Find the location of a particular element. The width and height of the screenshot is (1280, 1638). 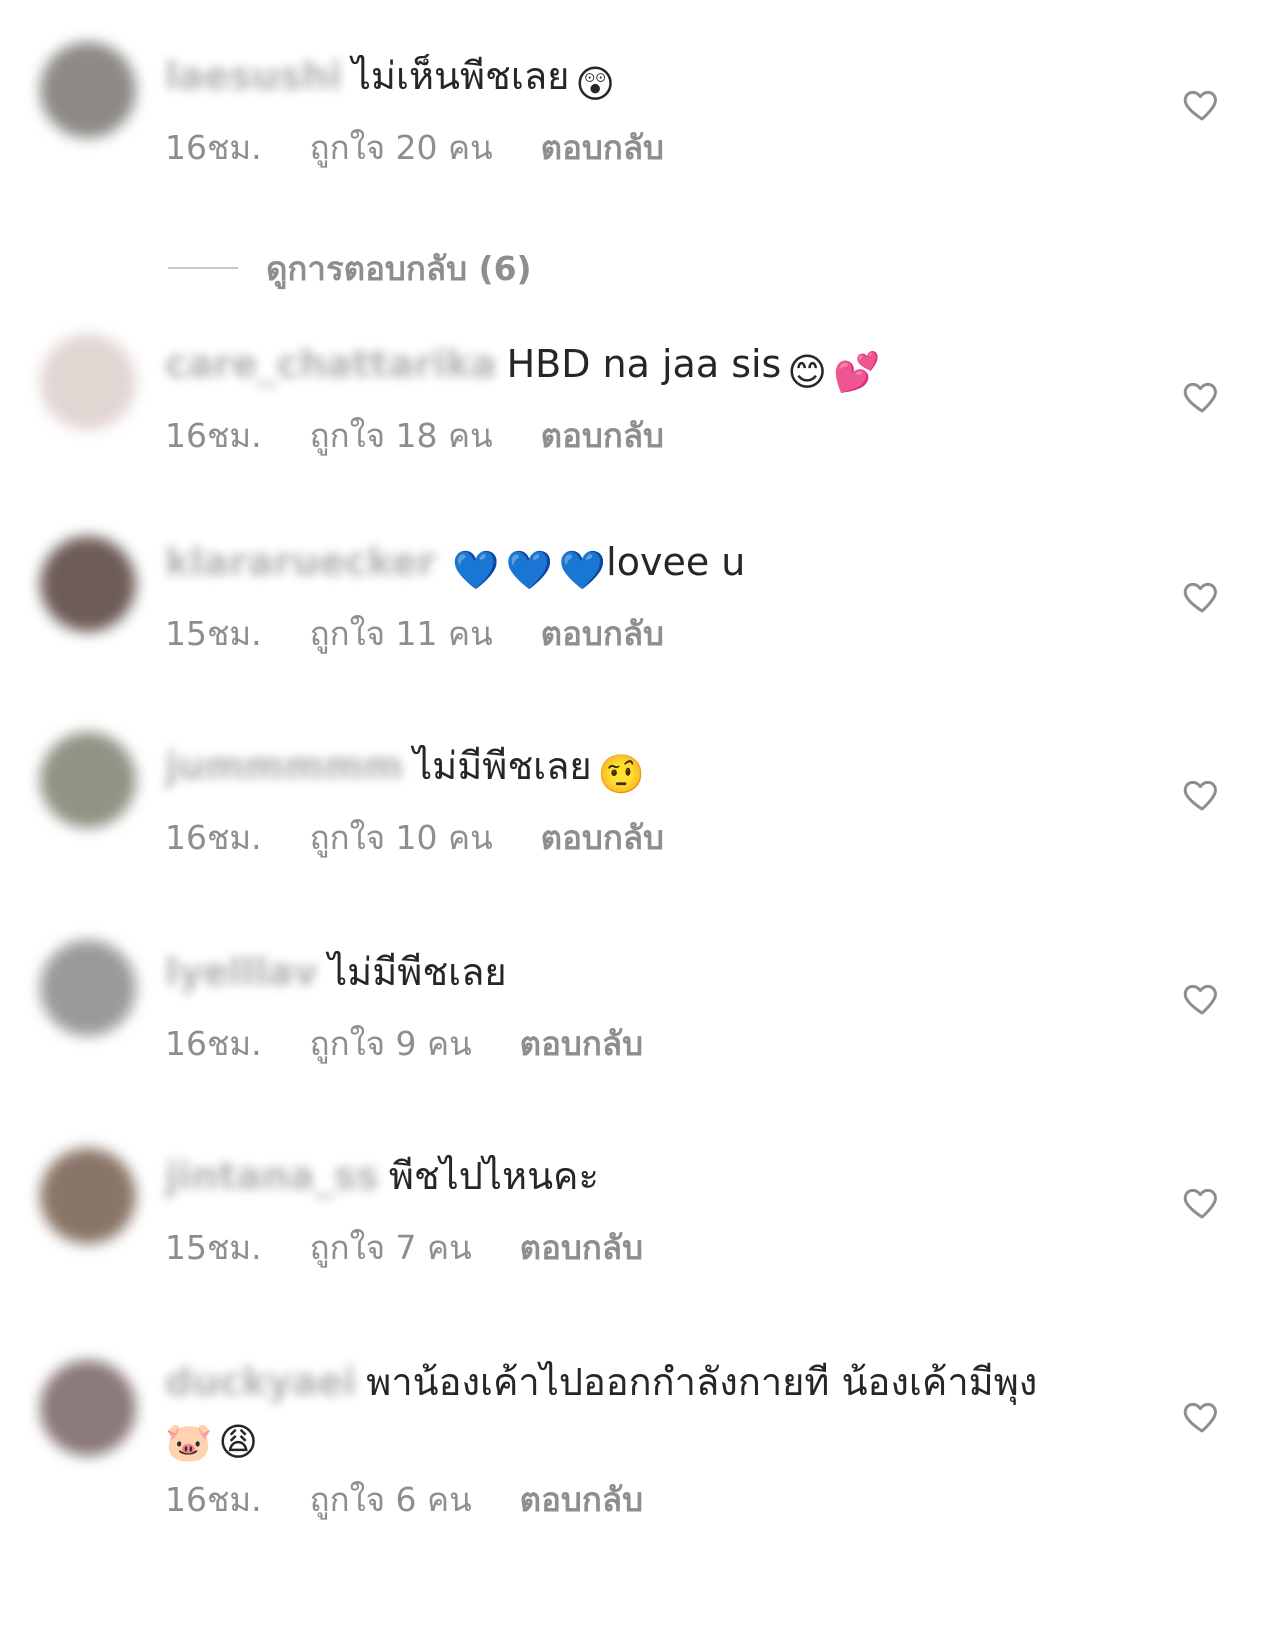

username: jintana_ss is located at coordinates (272, 1176).